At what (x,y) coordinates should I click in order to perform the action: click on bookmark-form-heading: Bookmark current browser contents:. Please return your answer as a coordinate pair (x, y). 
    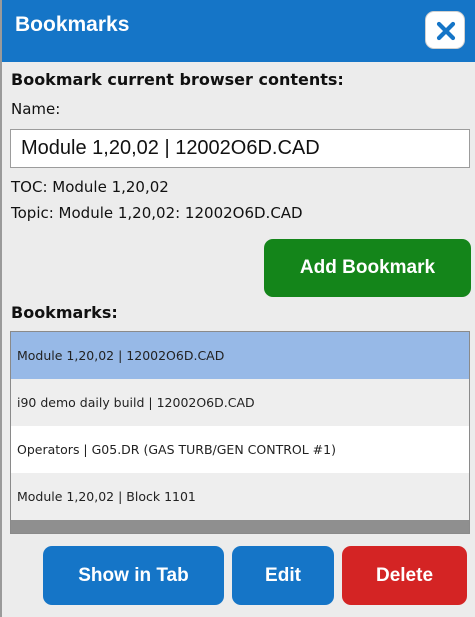
    Looking at the image, I should click on (177, 79).